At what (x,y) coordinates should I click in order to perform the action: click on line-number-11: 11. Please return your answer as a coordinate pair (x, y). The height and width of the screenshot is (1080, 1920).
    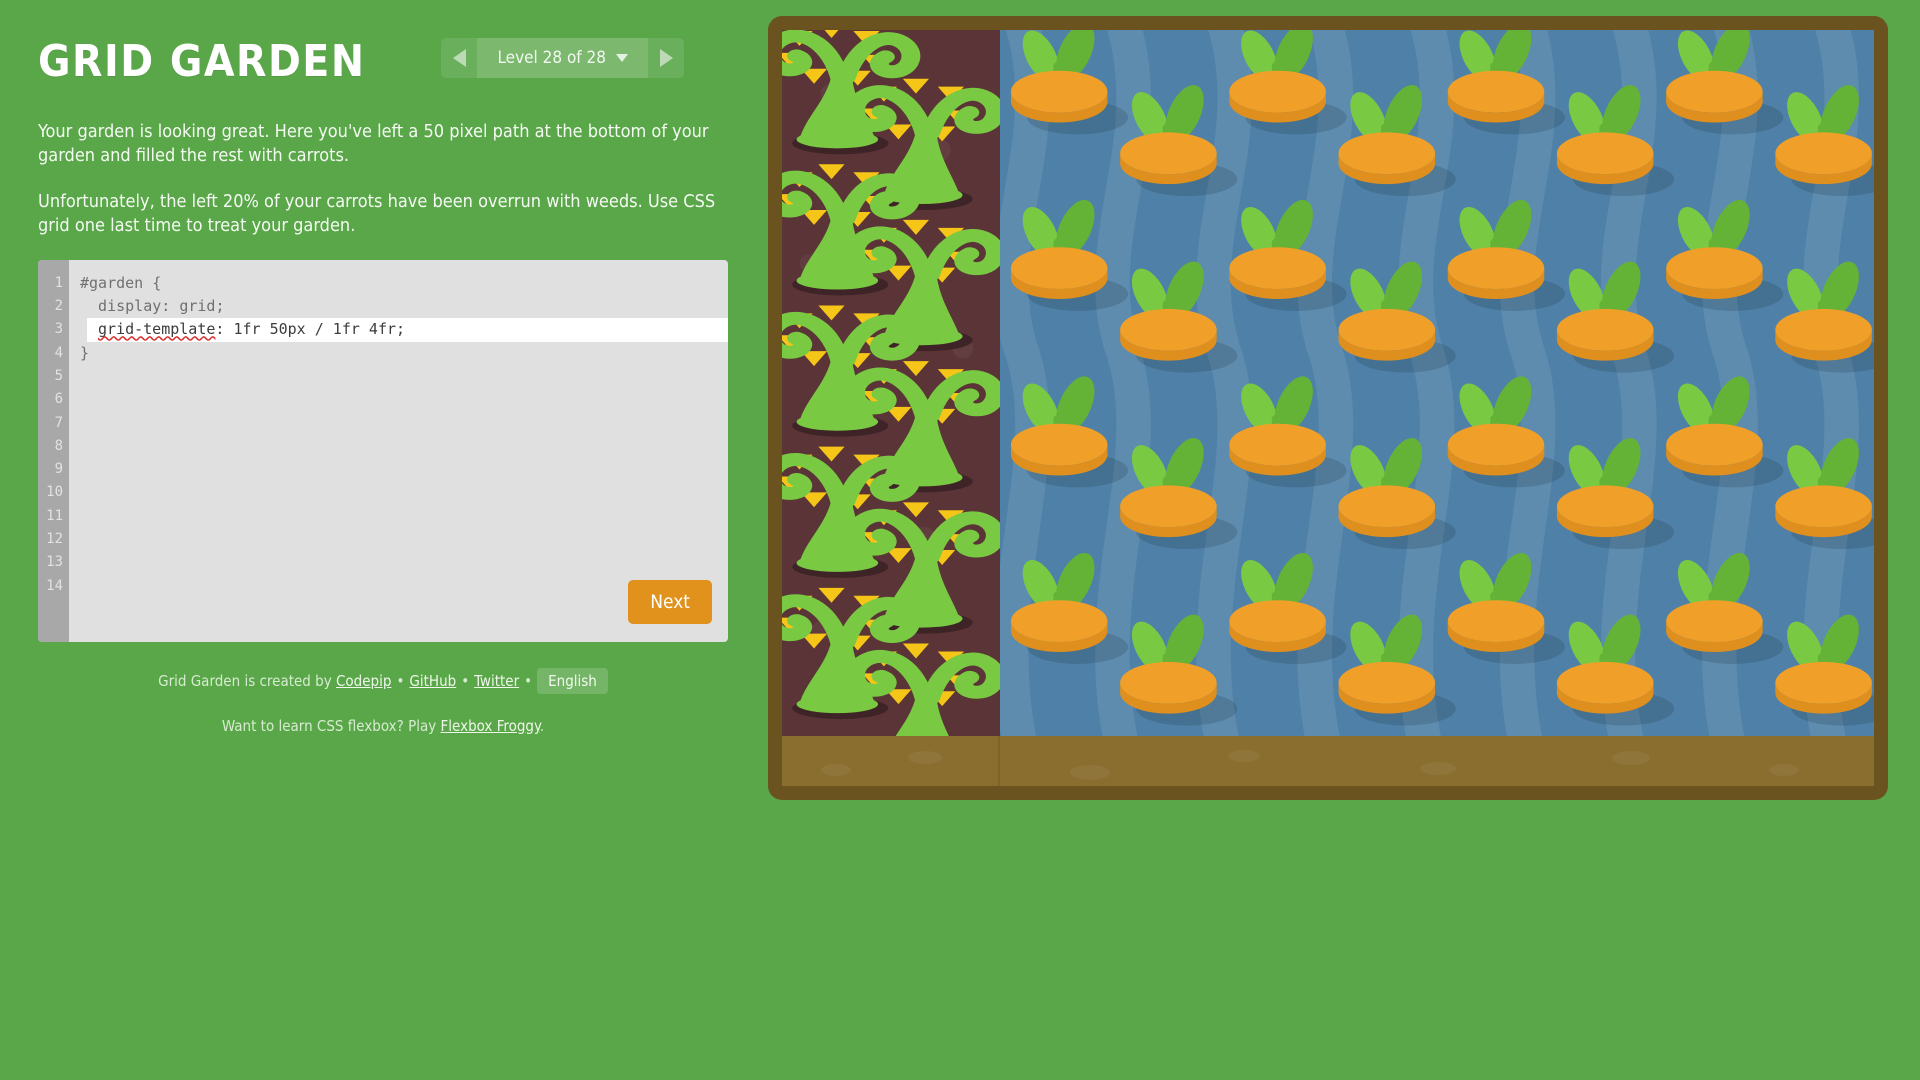
    Looking at the image, I should click on (54, 515).